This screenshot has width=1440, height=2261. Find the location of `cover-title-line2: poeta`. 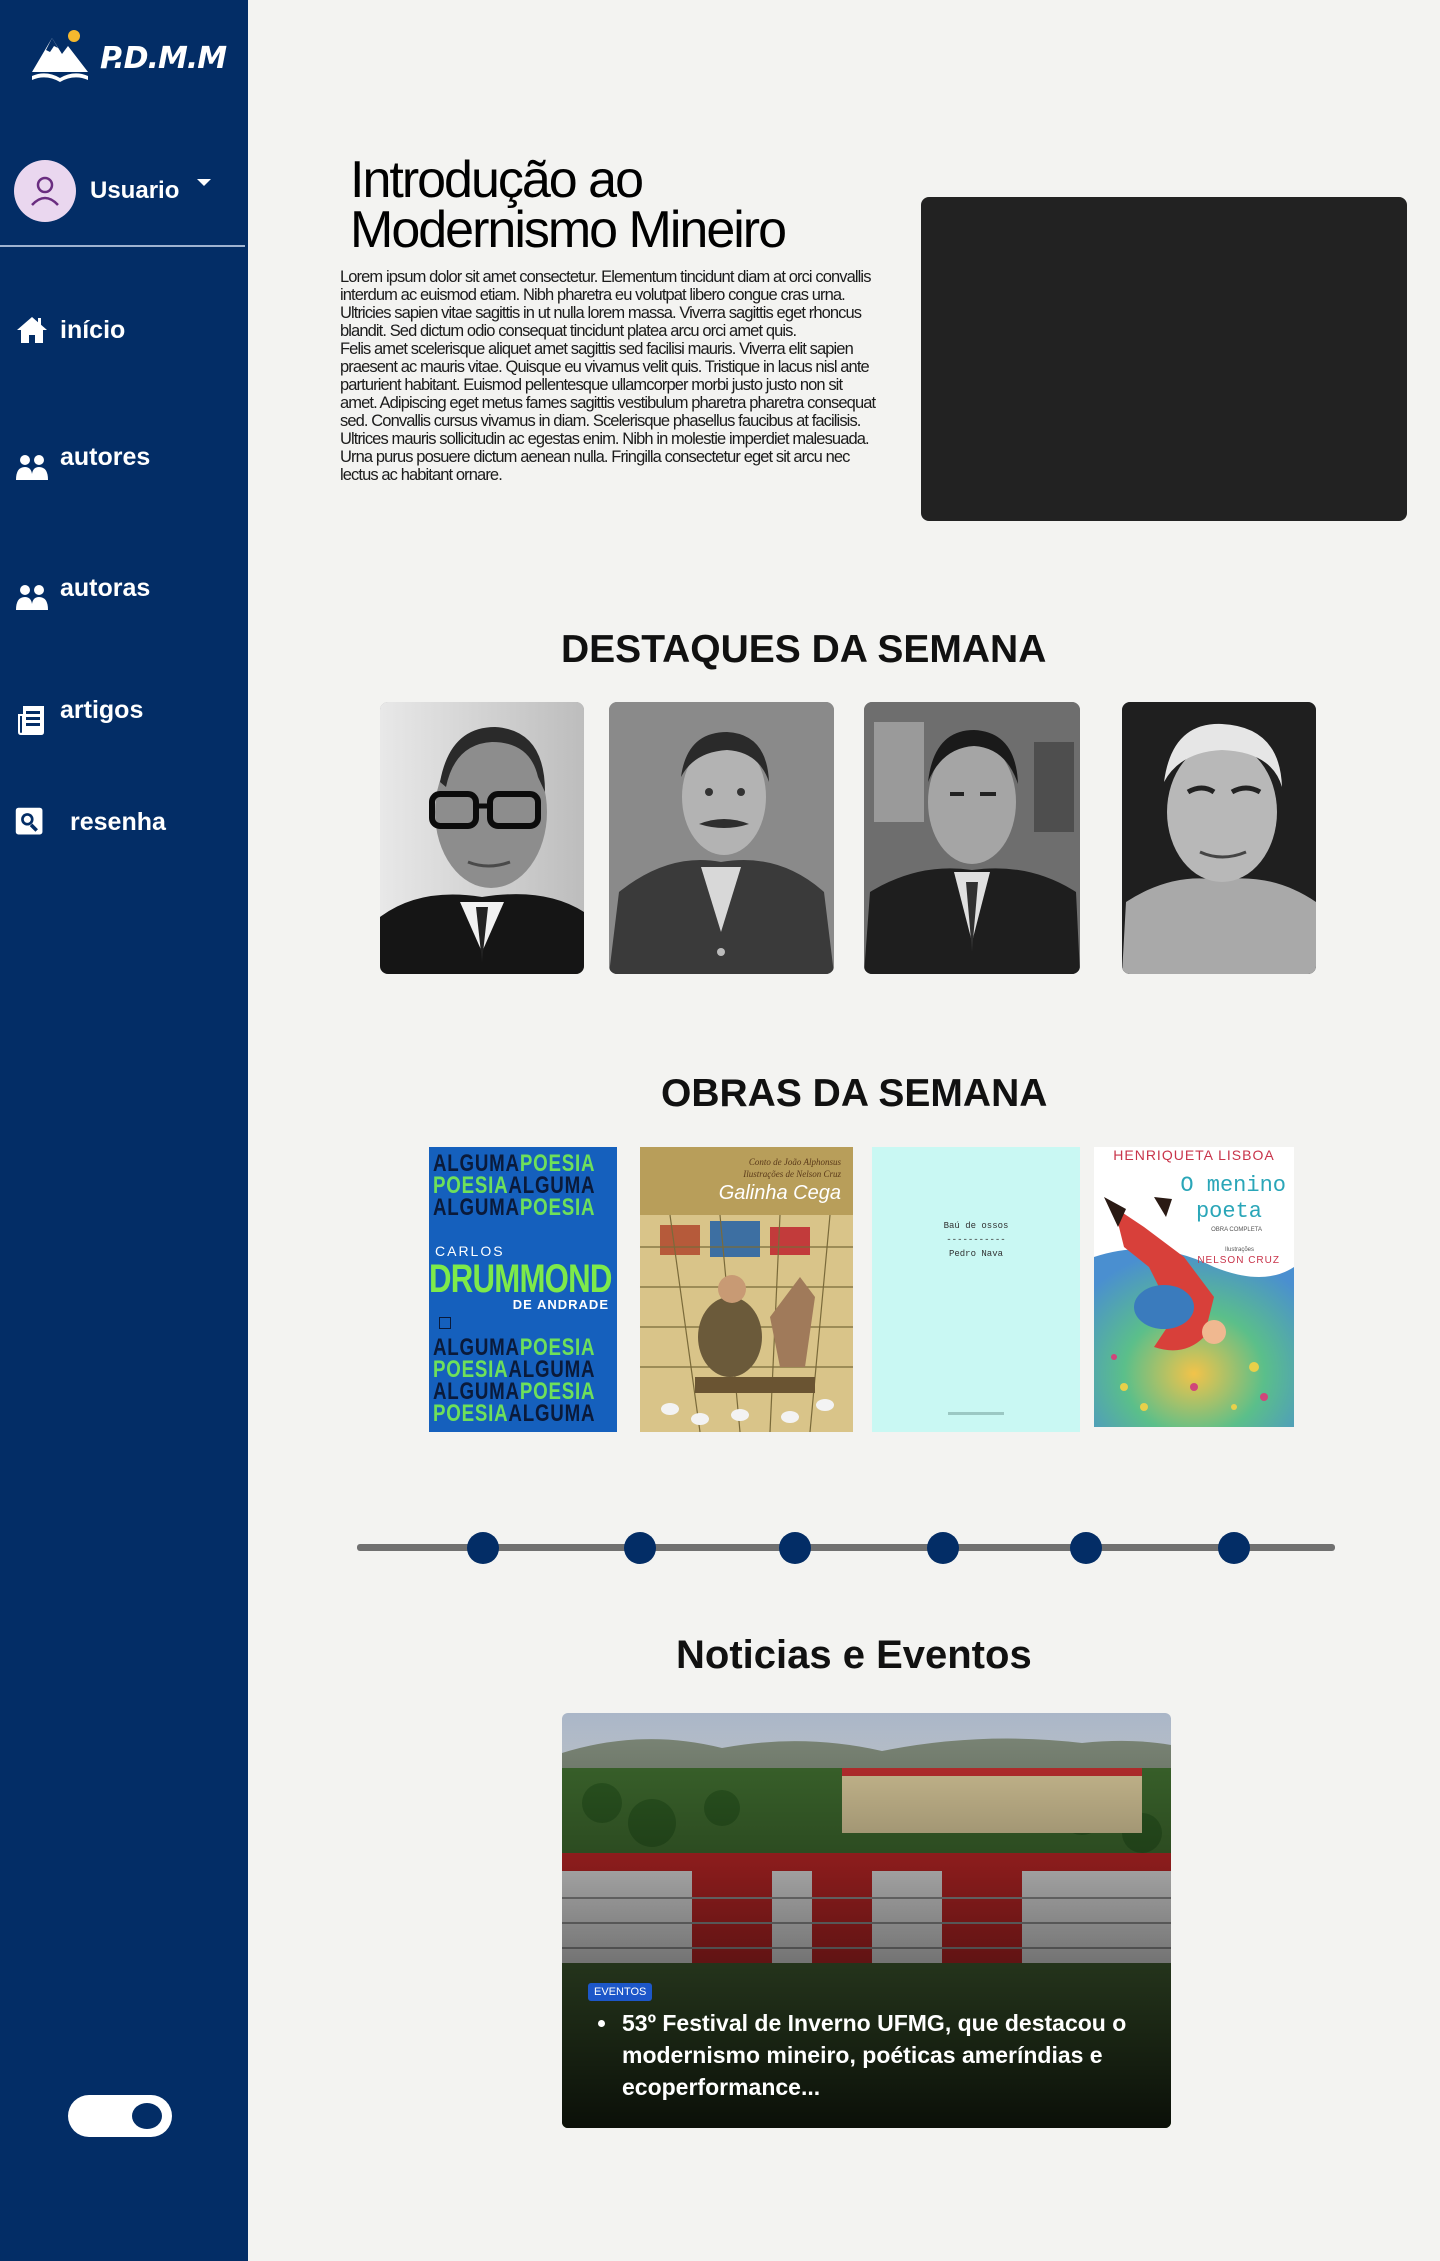

cover-title-line2: poeta is located at coordinates (1228, 1211).